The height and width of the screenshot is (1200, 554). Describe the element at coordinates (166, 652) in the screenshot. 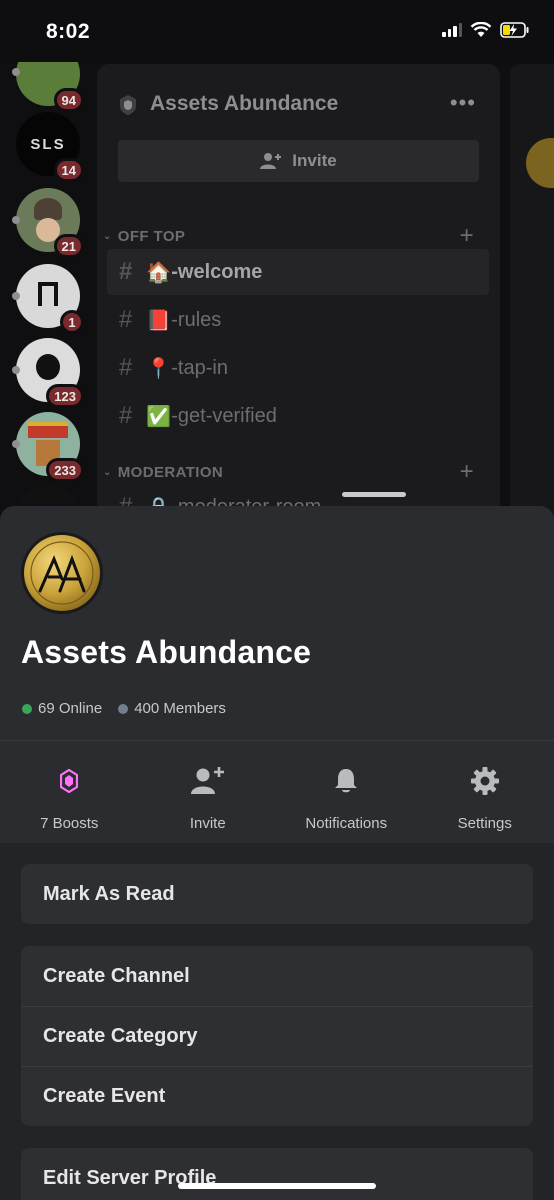

I see `server-title: Assets Abundance` at that location.